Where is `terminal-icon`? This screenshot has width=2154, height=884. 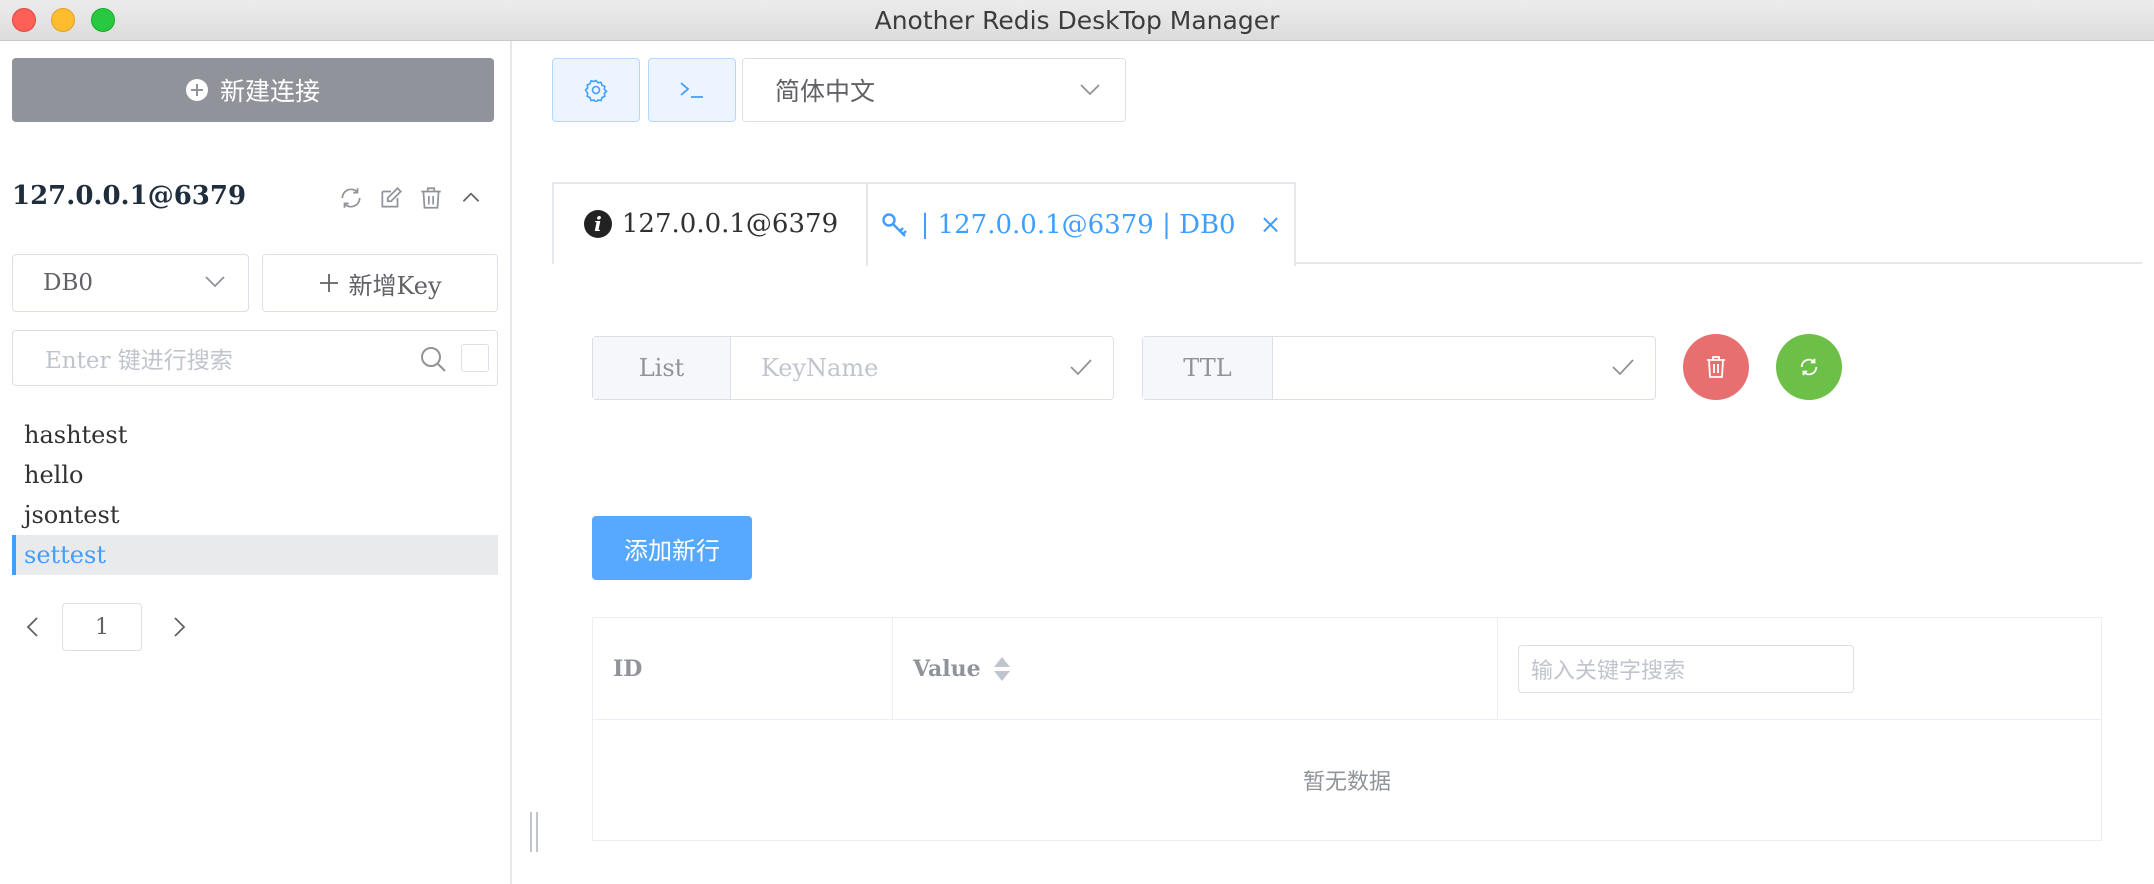 terminal-icon is located at coordinates (691, 90).